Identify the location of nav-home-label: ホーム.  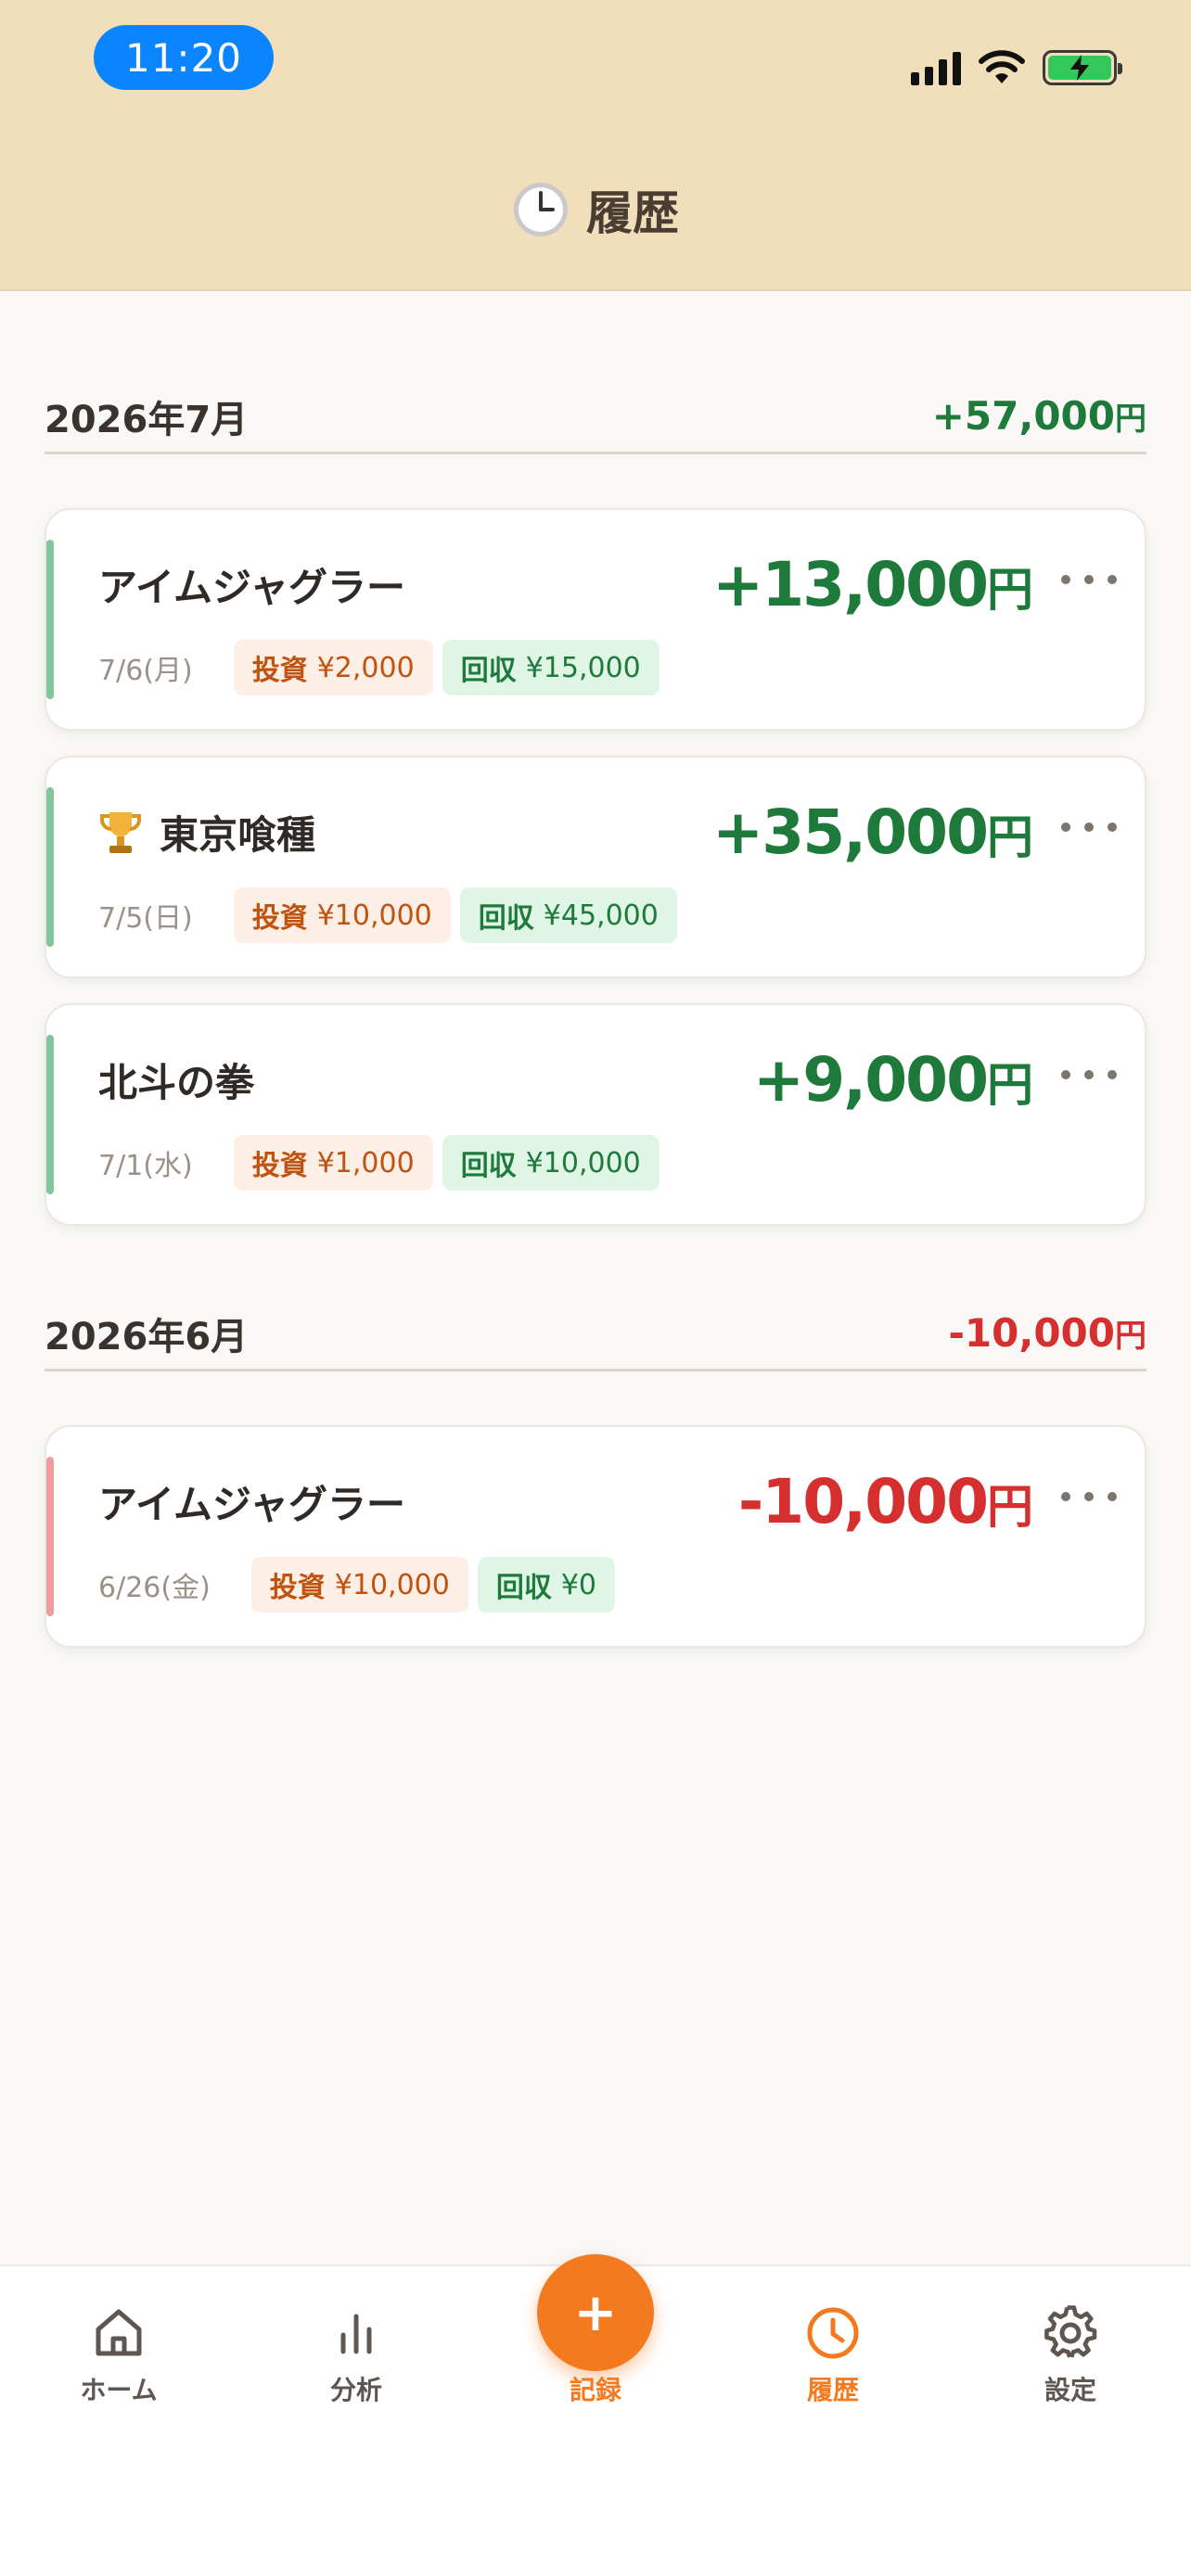
(119, 2390).